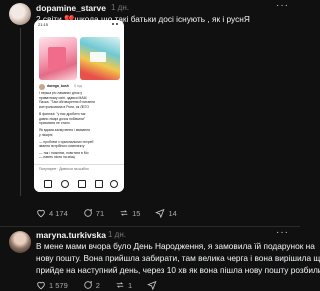 The height and width of the screenshot is (291, 320). I want to click on screenshot-footer: Популярне · Дивіться на шабло, so click(64, 169).